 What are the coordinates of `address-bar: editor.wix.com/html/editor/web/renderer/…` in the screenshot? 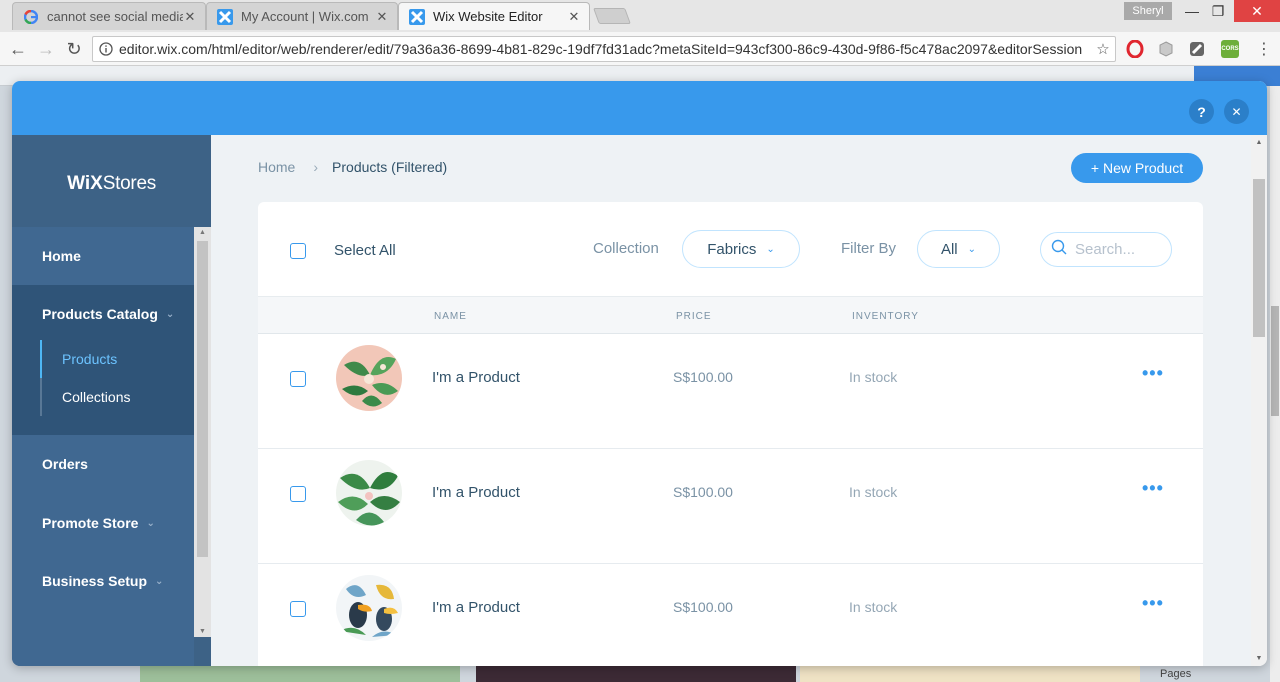 It's located at (604, 49).